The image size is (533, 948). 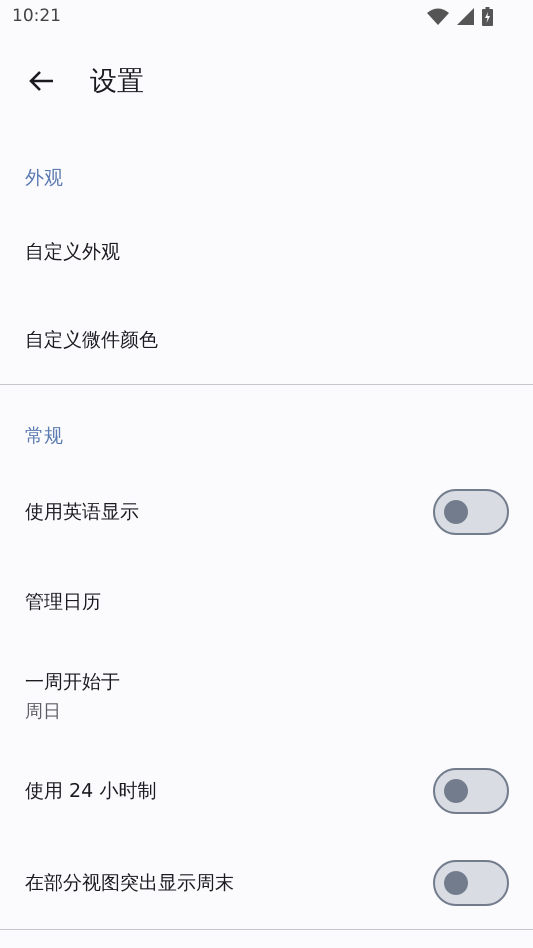 I want to click on item-label: 使用 24 小时制, so click(x=90, y=791).